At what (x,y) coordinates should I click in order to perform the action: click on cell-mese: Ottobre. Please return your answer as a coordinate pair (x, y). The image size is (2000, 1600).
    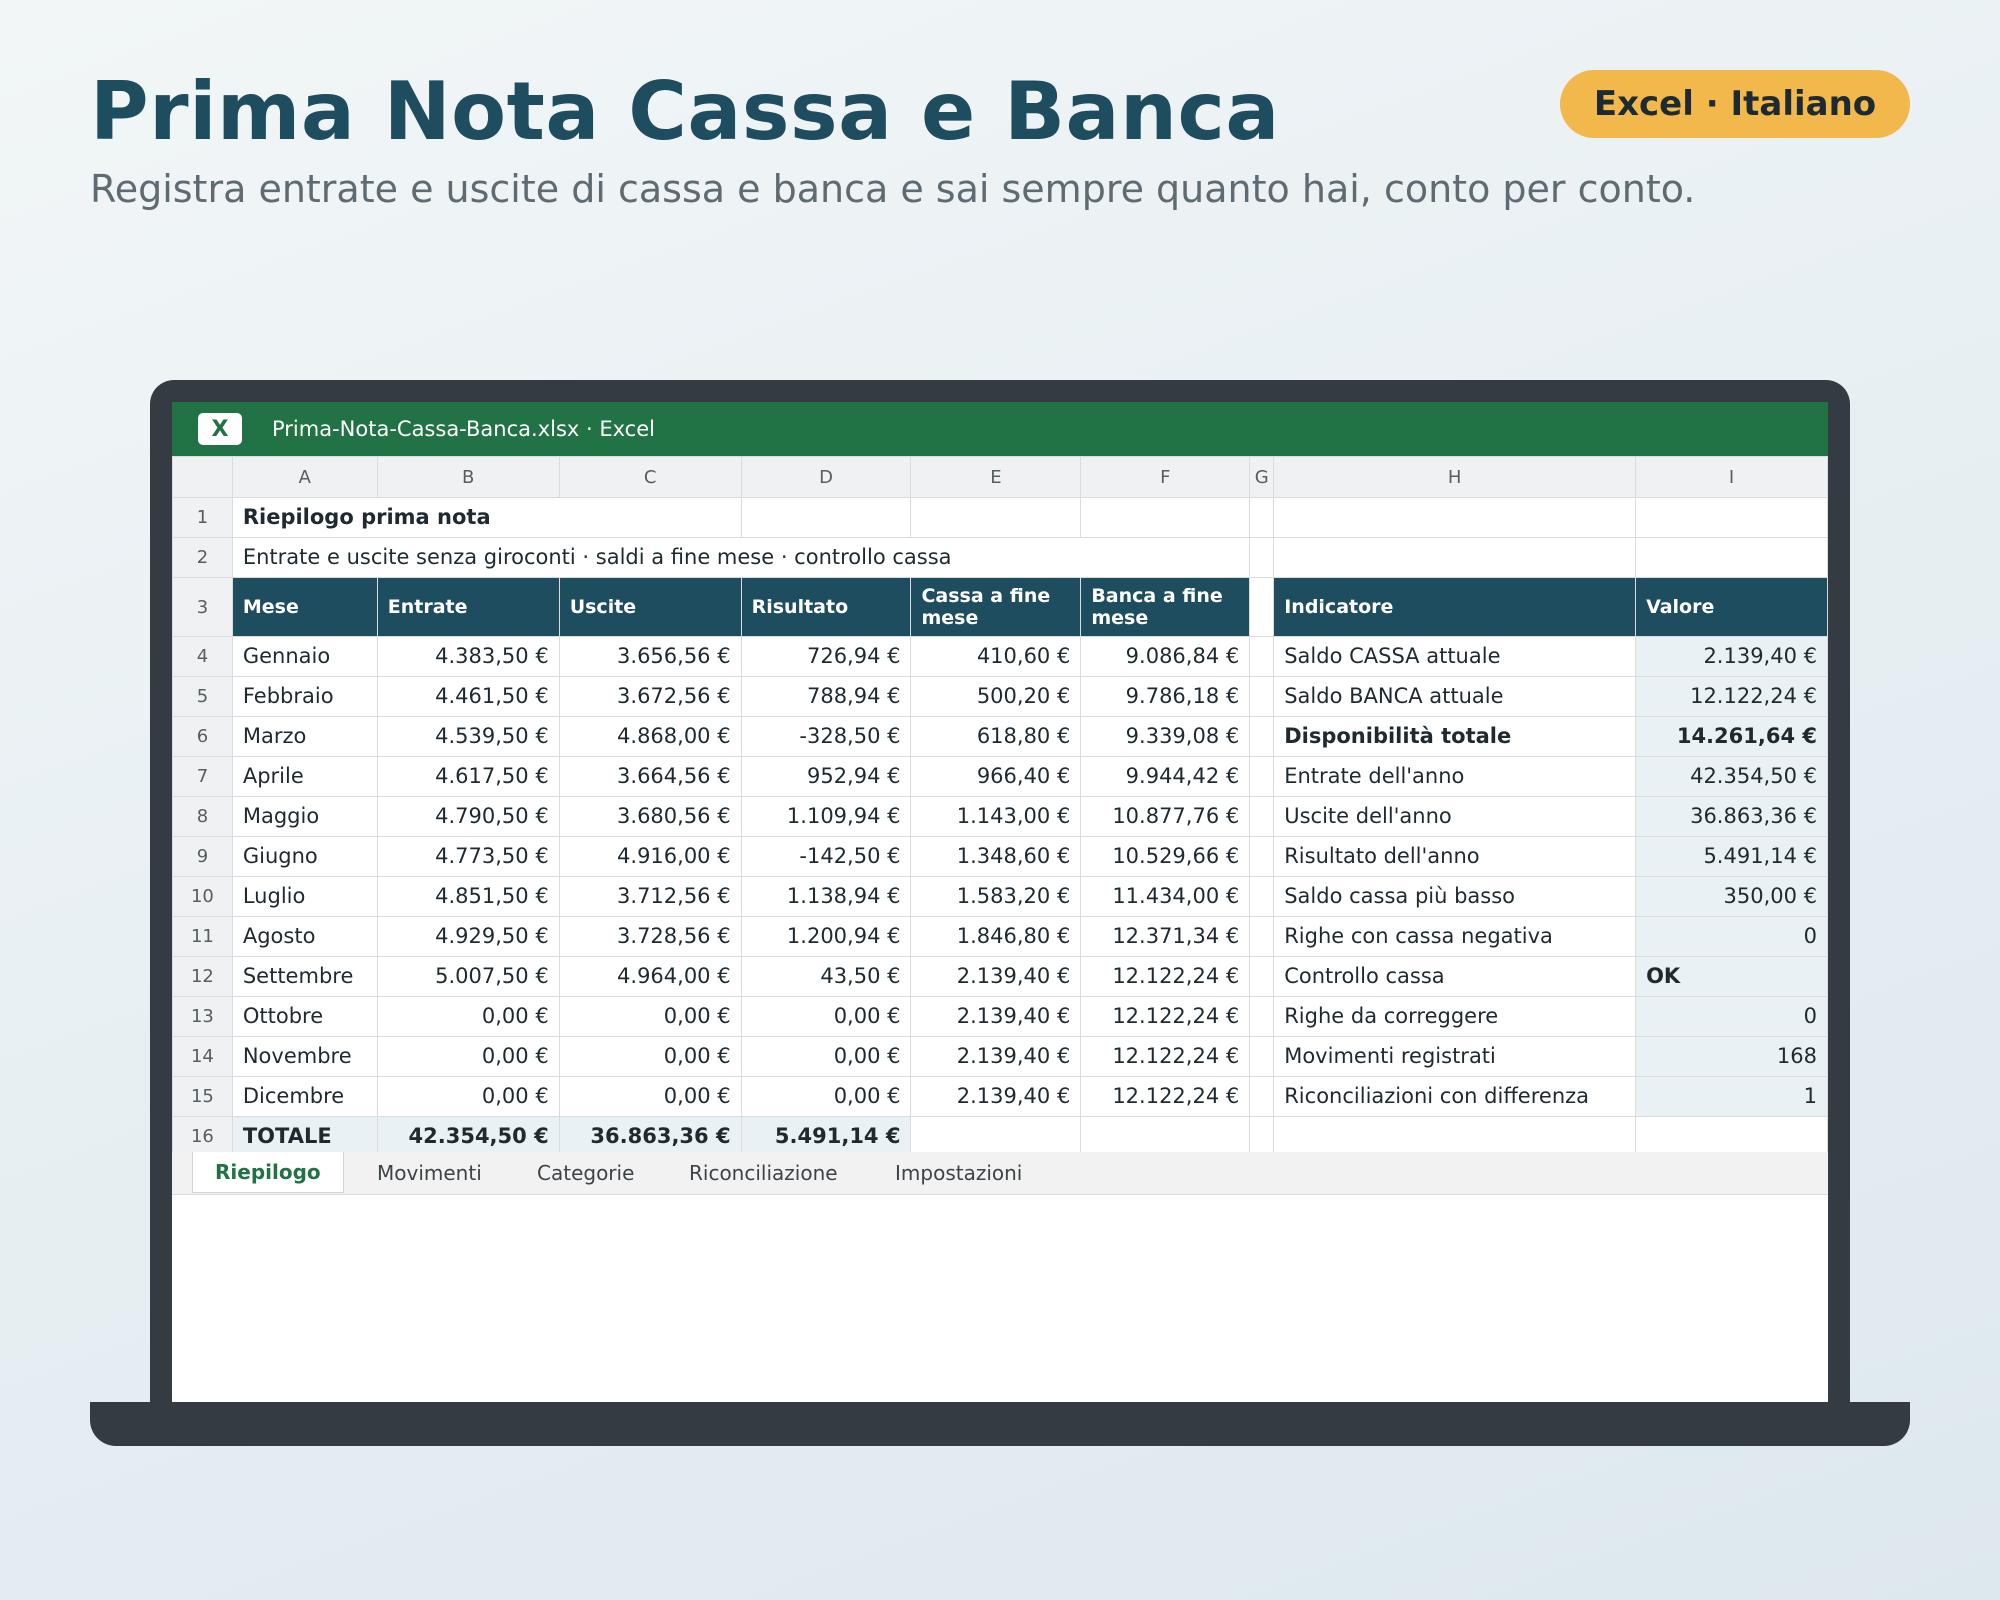
    Looking at the image, I should click on (304, 1016).